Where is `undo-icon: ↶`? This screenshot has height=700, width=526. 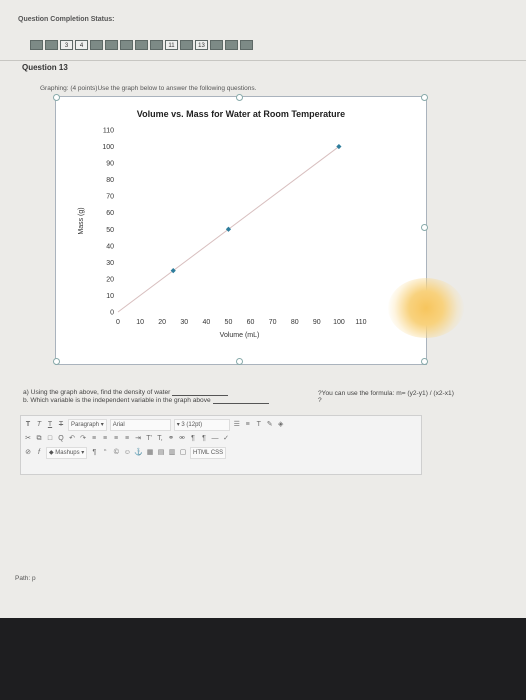
undo-icon: ↶ is located at coordinates (72, 439).